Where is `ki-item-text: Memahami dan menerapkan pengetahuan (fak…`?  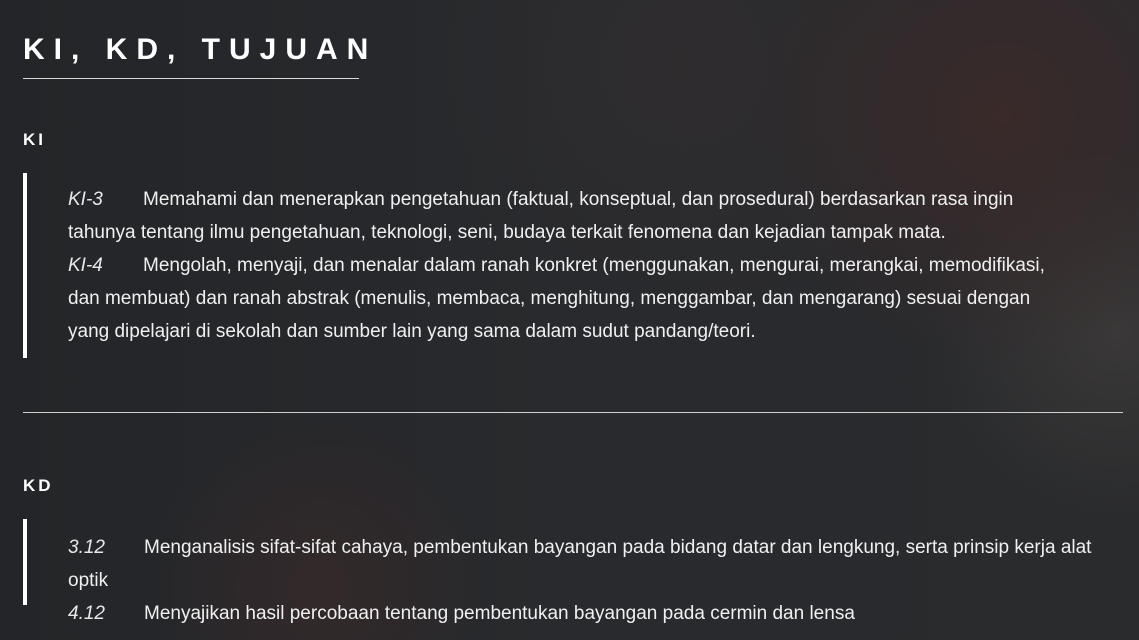
ki-item-text: Memahami dan menerapkan pengetahuan (fak… is located at coordinates (541, 216).